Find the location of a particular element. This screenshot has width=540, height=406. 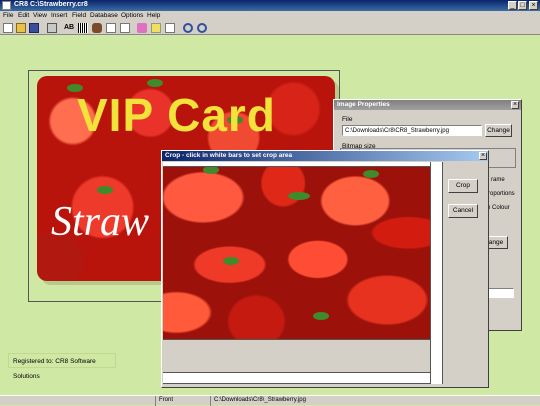

change-file-button: Change is located at coordinates (498, 130).